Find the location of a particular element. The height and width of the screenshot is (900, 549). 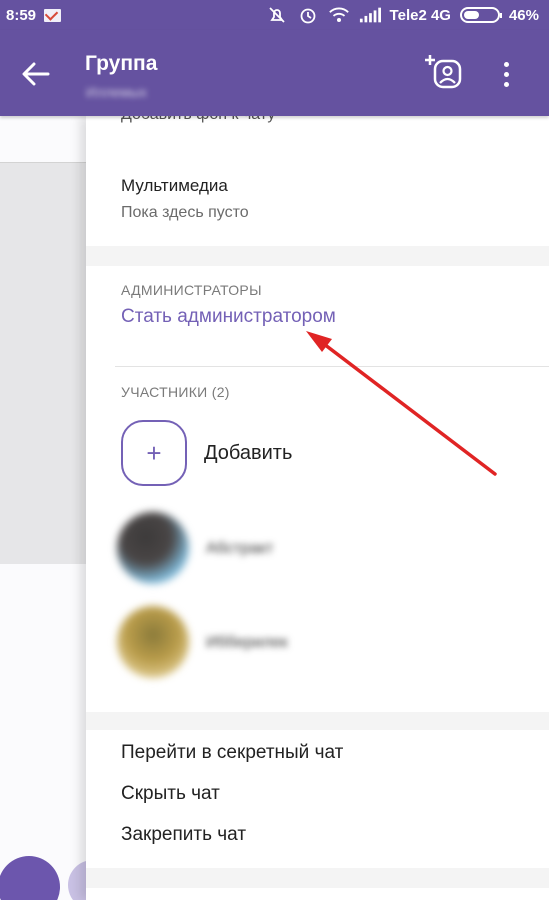

back-button is located at coordinates (36, 74).